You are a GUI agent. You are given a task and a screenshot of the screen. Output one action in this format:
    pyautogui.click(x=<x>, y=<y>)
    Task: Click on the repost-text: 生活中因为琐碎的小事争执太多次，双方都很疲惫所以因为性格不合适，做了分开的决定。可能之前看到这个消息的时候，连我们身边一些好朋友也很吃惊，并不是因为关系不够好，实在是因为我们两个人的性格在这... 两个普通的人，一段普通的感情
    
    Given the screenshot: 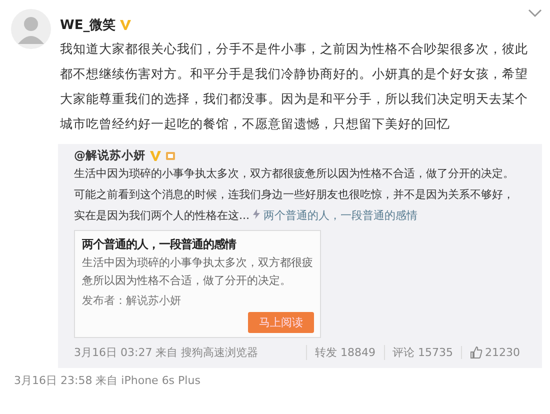 What is the action you would take?
    pyautogui.click(x=294, y=195)
    